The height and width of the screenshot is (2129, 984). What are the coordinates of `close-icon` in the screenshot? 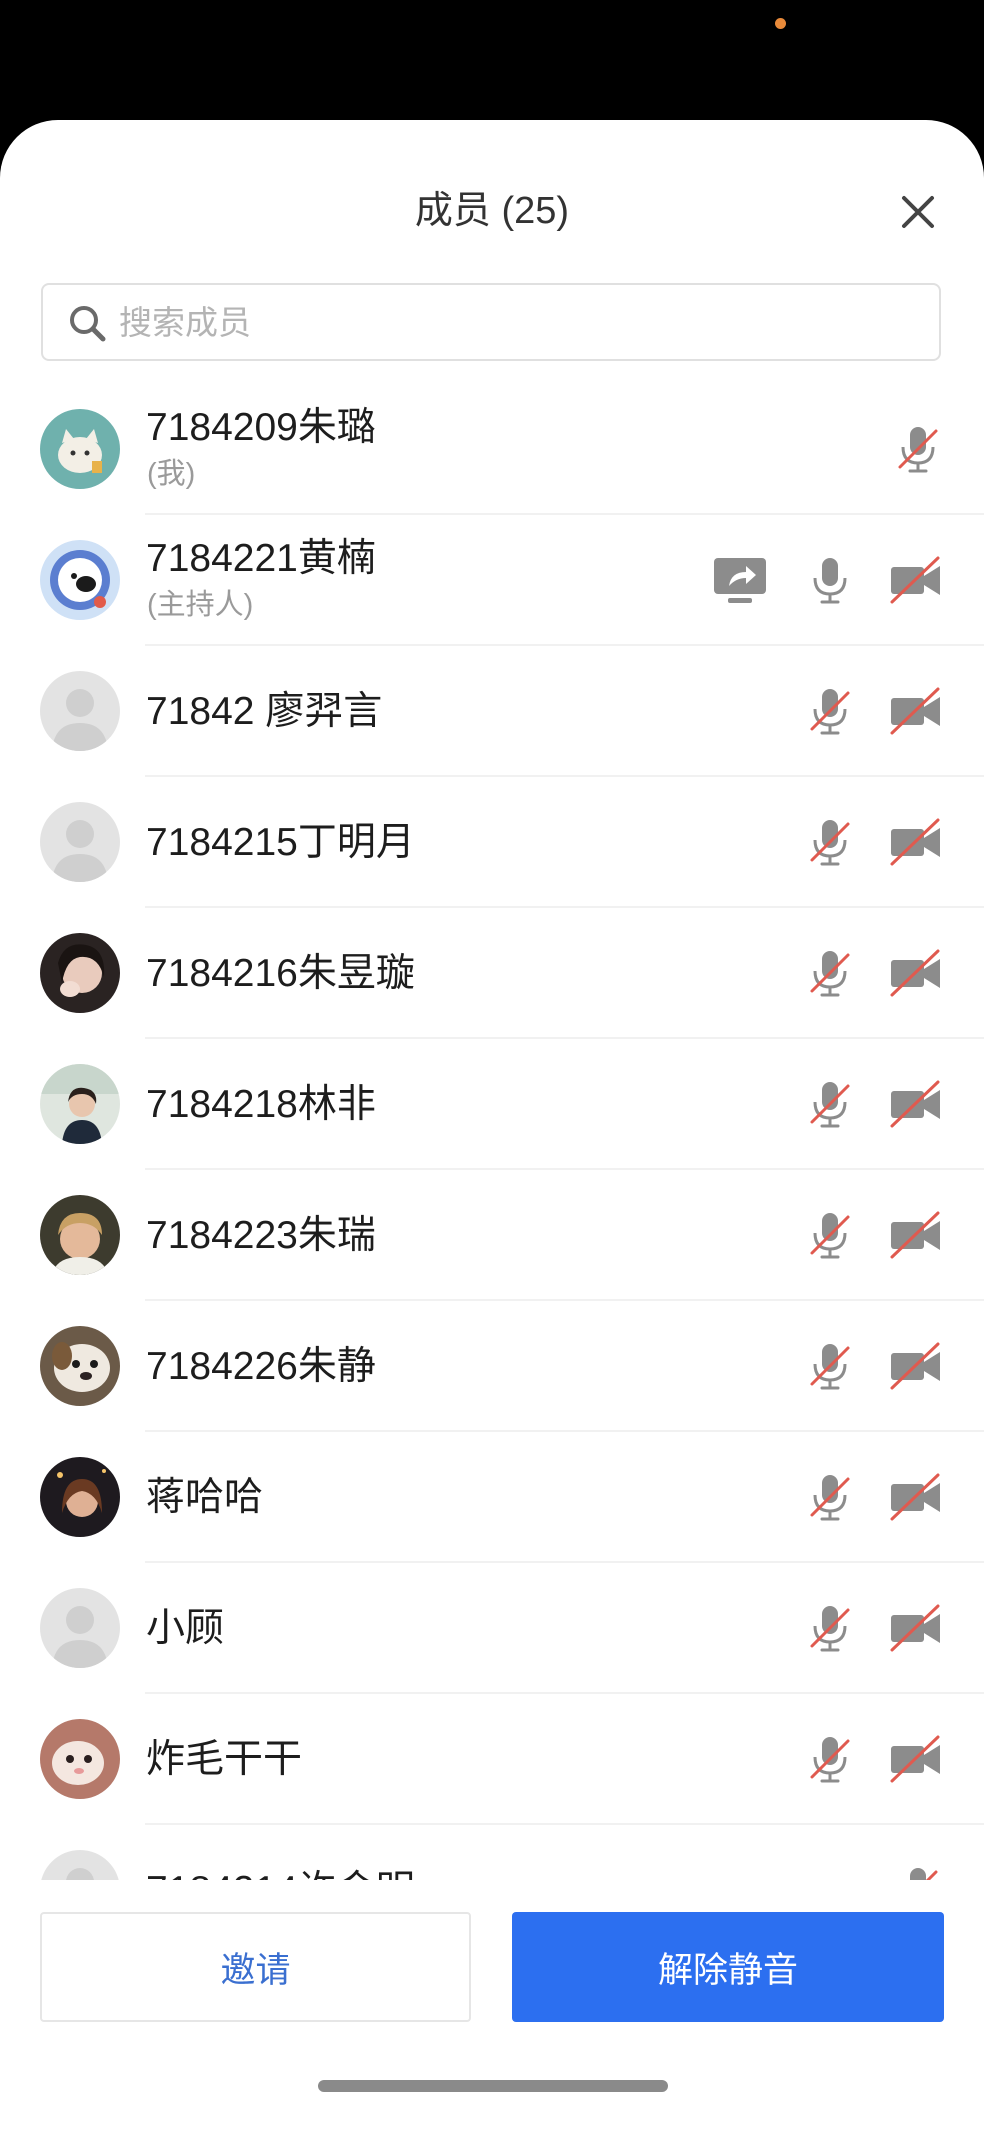 It's located at (918, 212).